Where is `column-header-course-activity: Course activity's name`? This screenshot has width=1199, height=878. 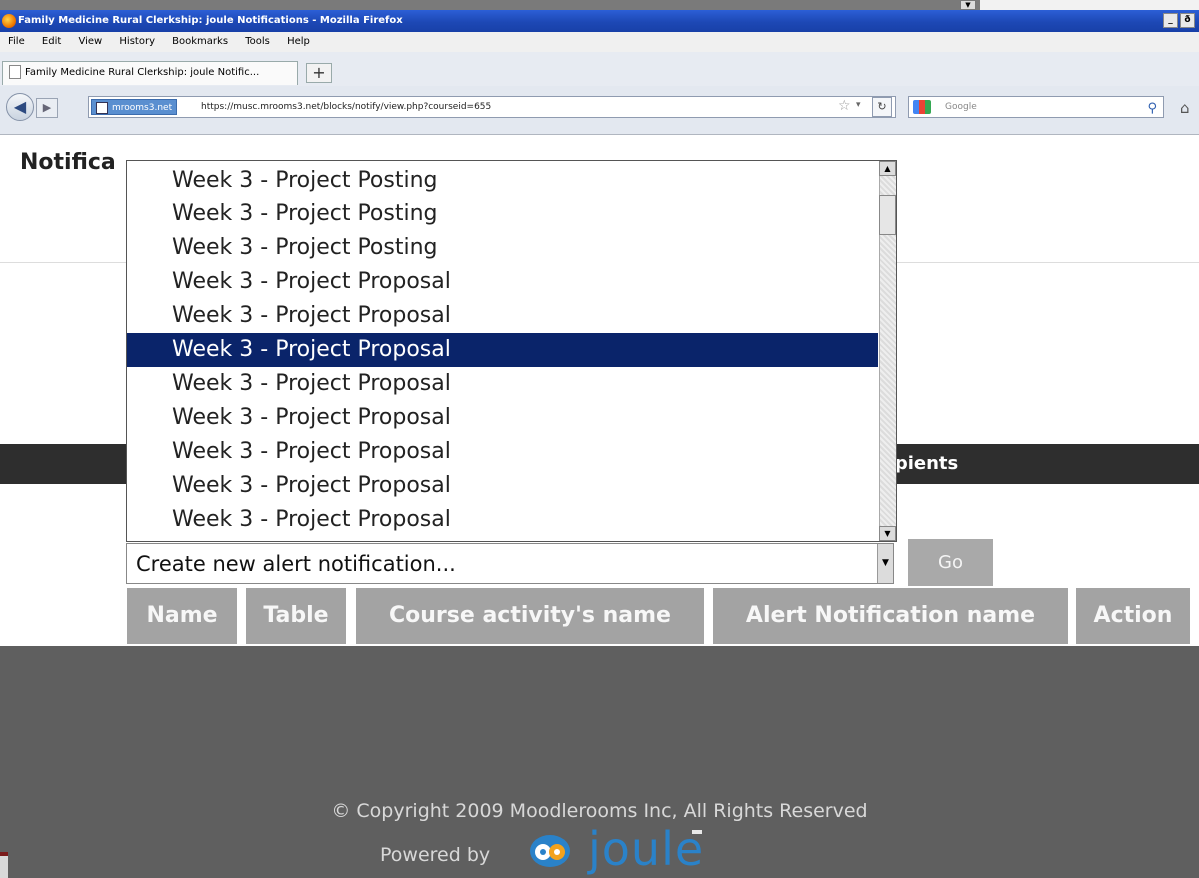 column-header-course-activity: Course activity's name is located at coordinates (530, 616).